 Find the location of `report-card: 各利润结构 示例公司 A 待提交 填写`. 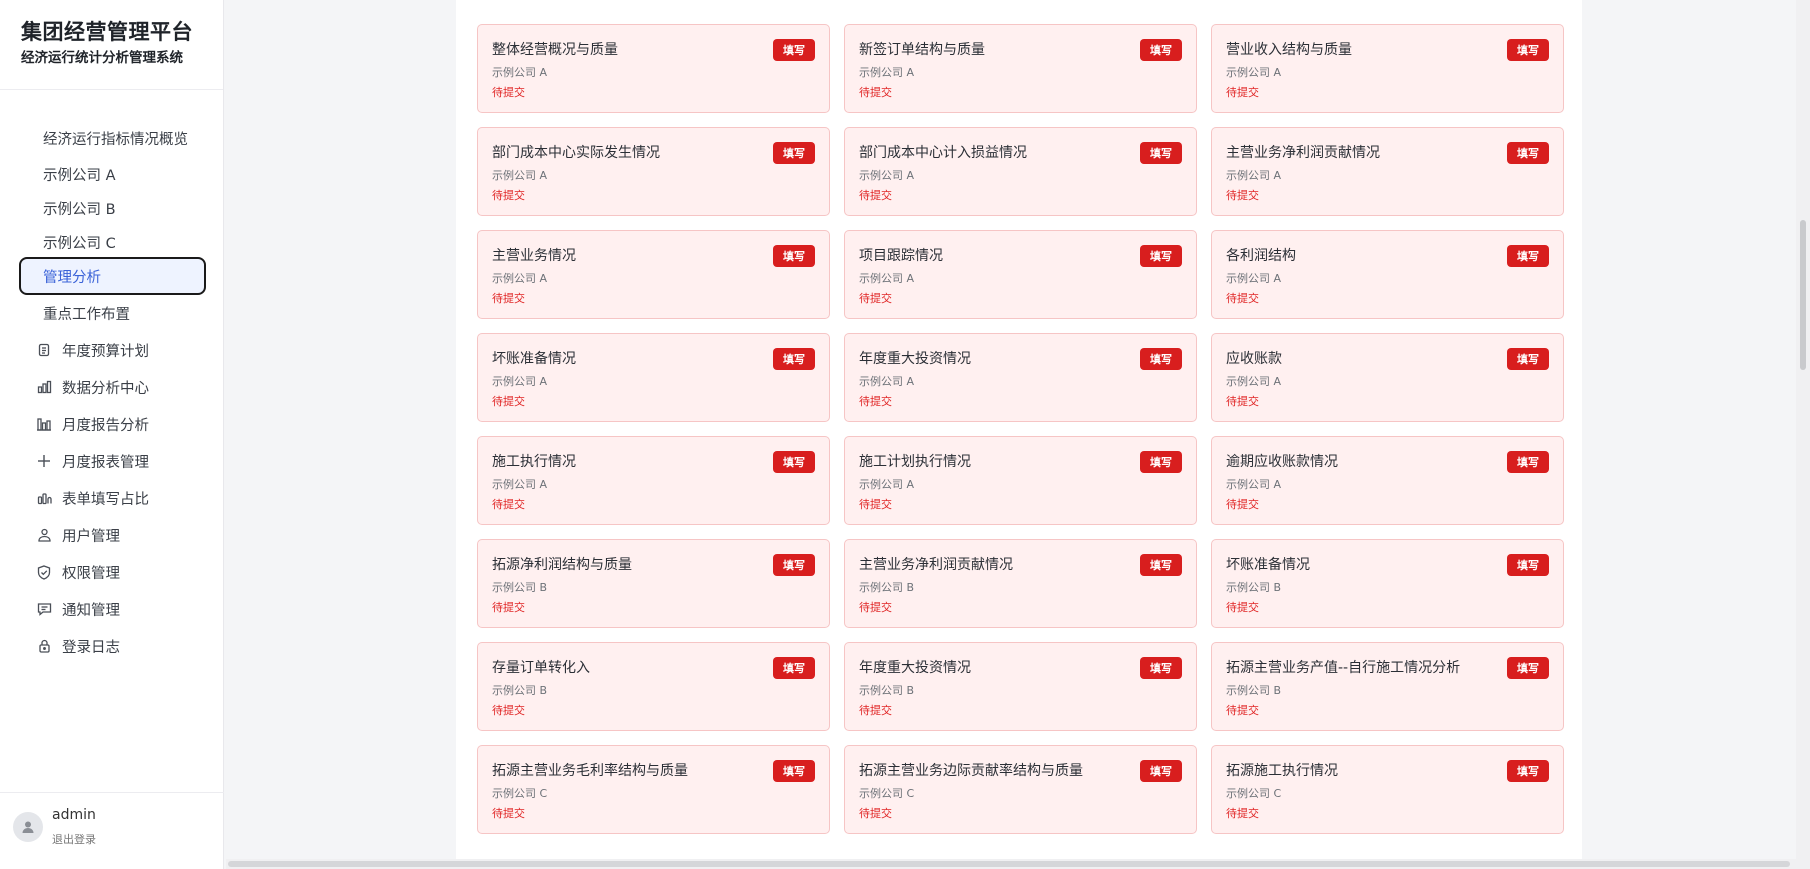

report-card: 各利润结构 示例公司 A 待提交 填写 is located at coordinates (1387, 274).